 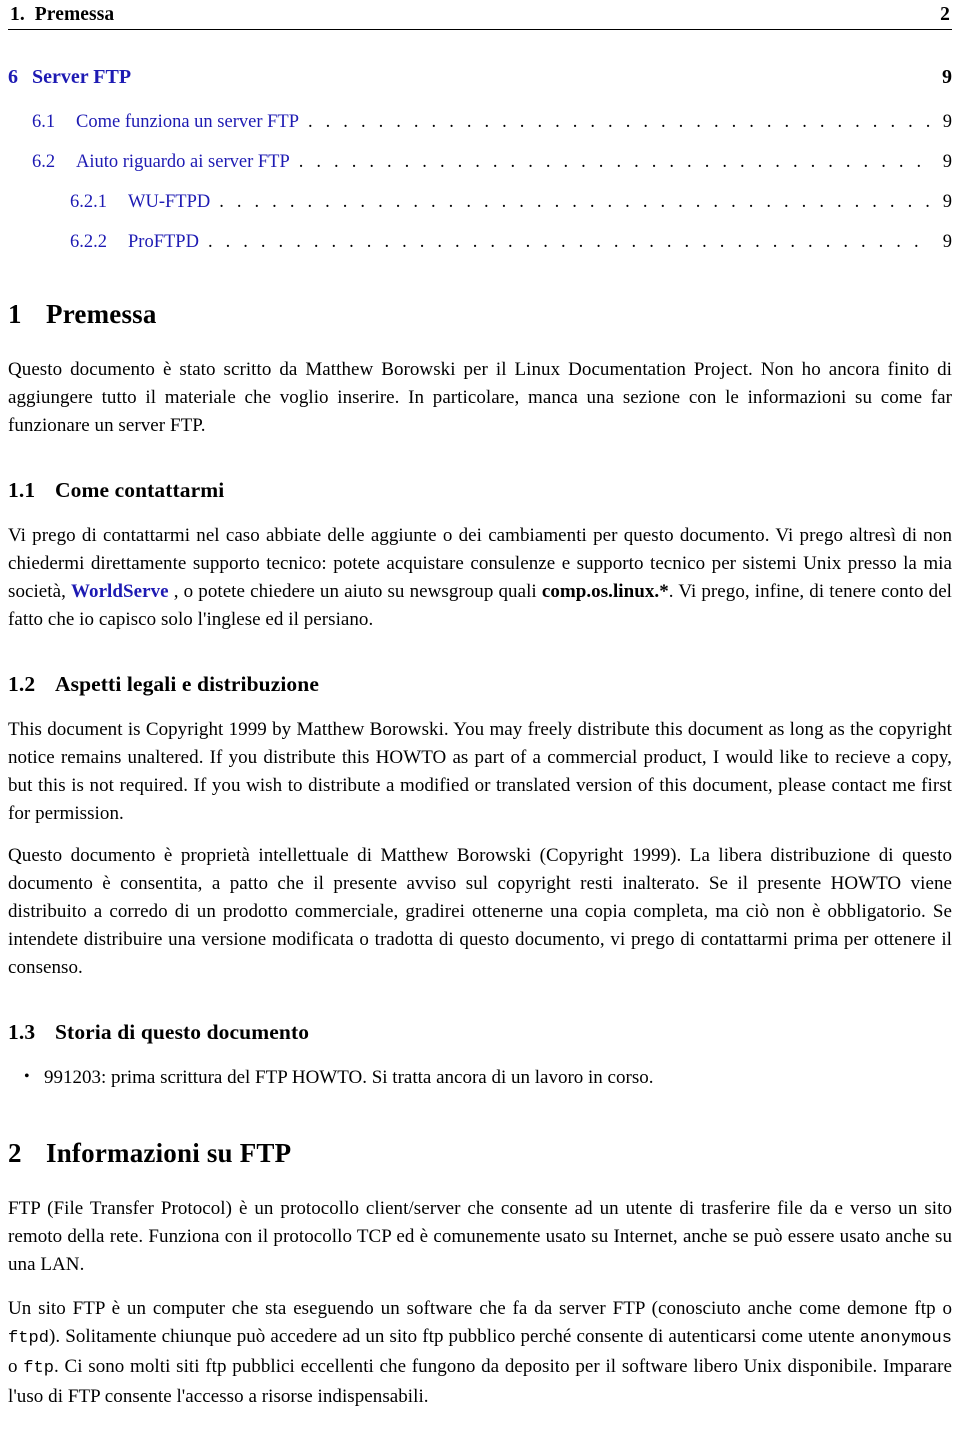 What do you see at coordinates (169, 1153) in the screenshot?
I see `section-title: Informazioni su FTP` at bounding box center [169, 1153].